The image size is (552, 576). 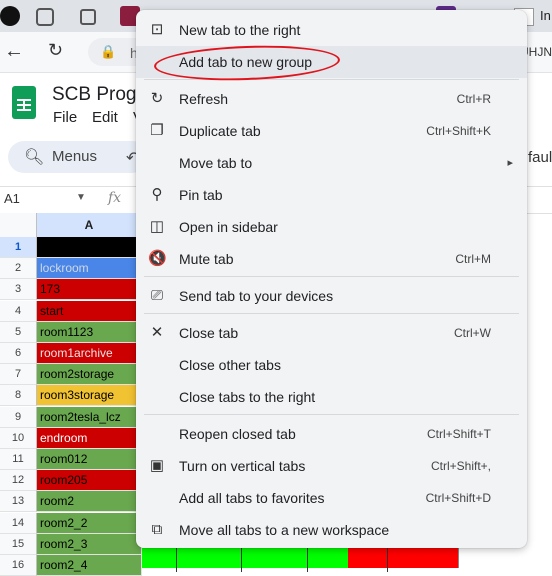 I want to click on row-number: 11, so click(x=18, y=459).